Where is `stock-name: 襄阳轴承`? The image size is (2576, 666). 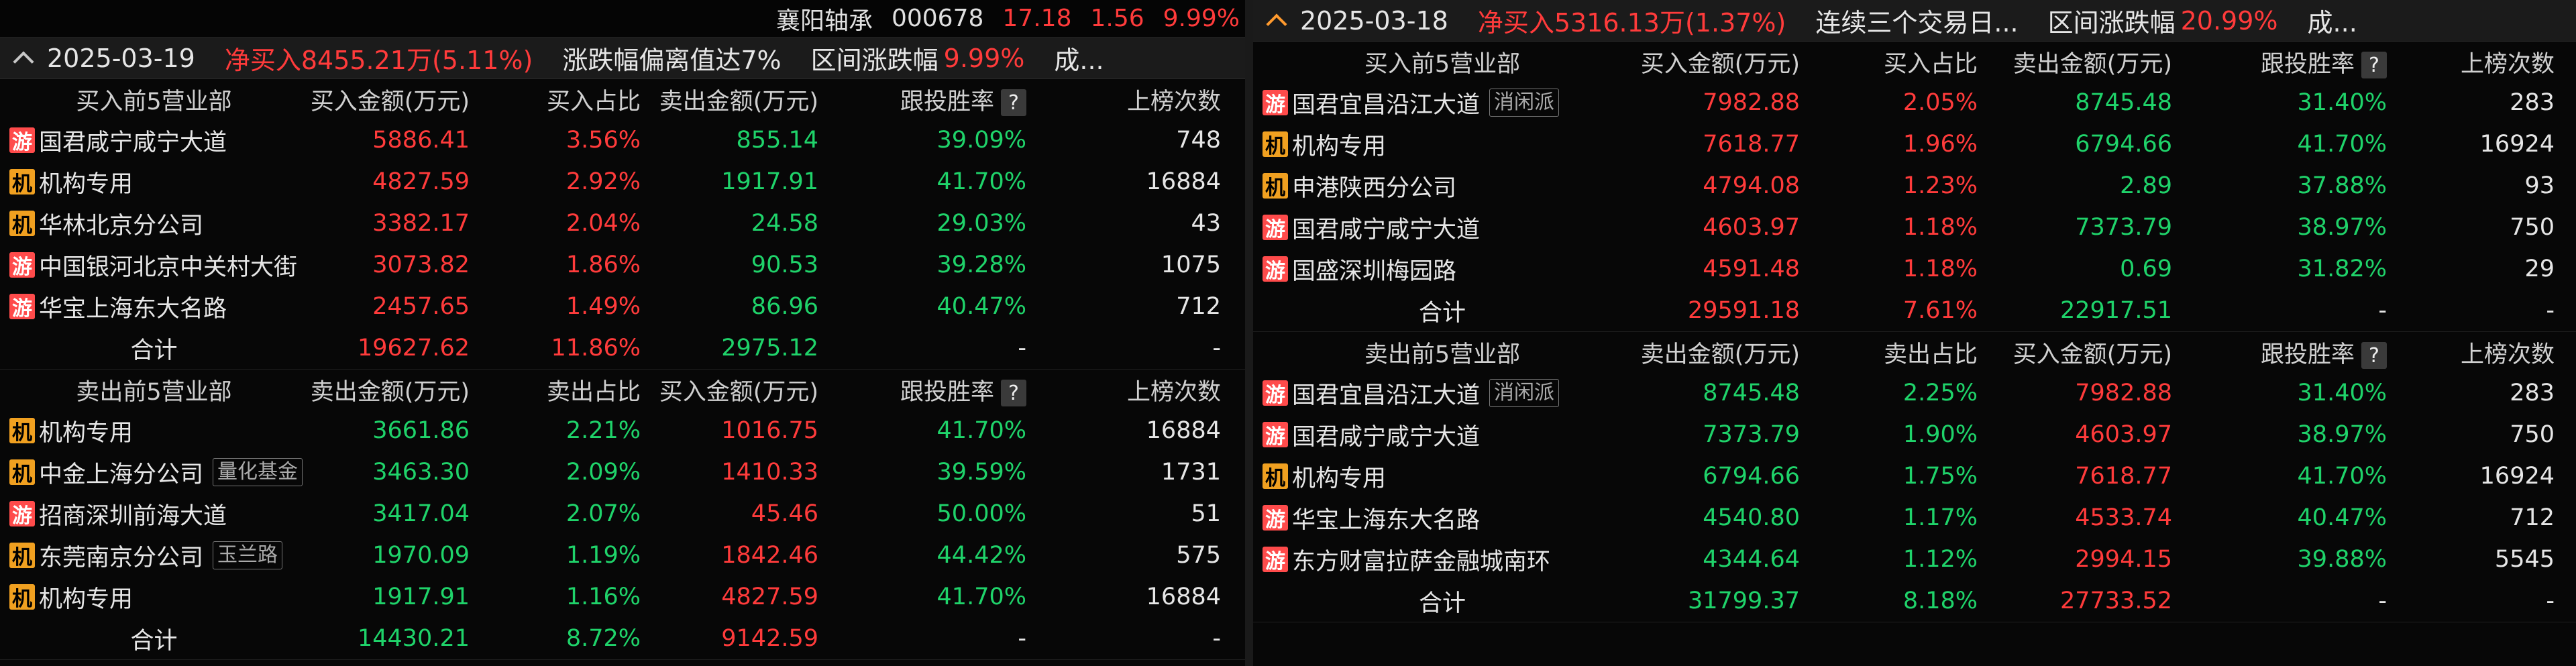 stock-name: 襄阳轴承 is located at coordinates (824, 18).